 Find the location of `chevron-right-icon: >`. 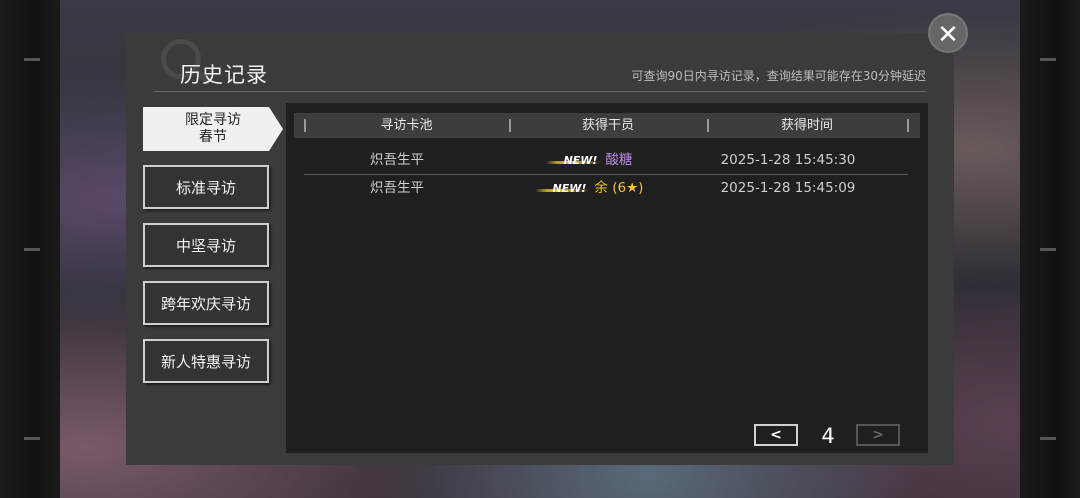

chevron-right-icon: > is located at coordinates (878, 435).